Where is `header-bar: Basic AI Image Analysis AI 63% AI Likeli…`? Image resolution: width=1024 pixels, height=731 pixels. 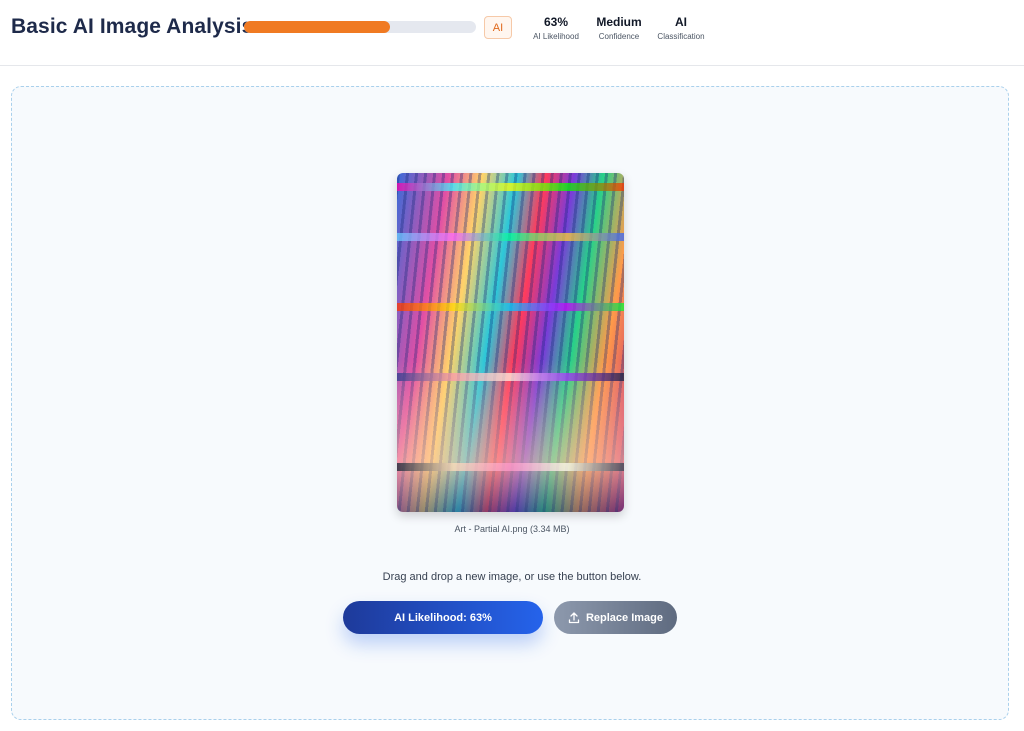
header-bar: Basic AI Image Analysis AI 63% AI Likeli… is located at coordinates (512, 33).